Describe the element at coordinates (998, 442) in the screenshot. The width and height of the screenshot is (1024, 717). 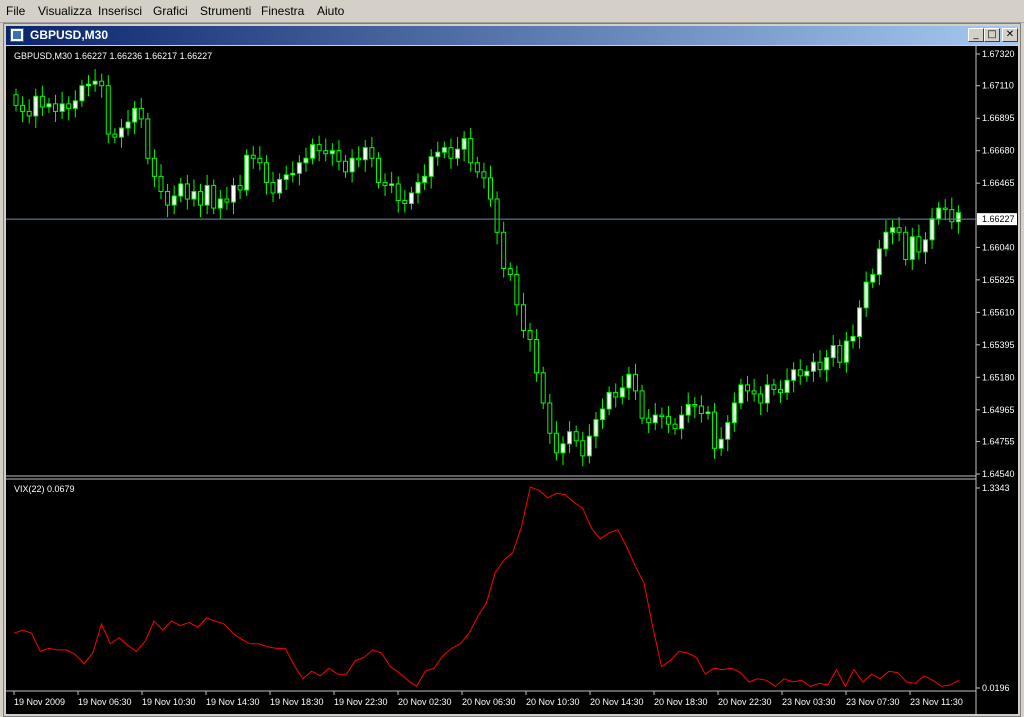
I see `price-tick-label: 1.64755` at that location.